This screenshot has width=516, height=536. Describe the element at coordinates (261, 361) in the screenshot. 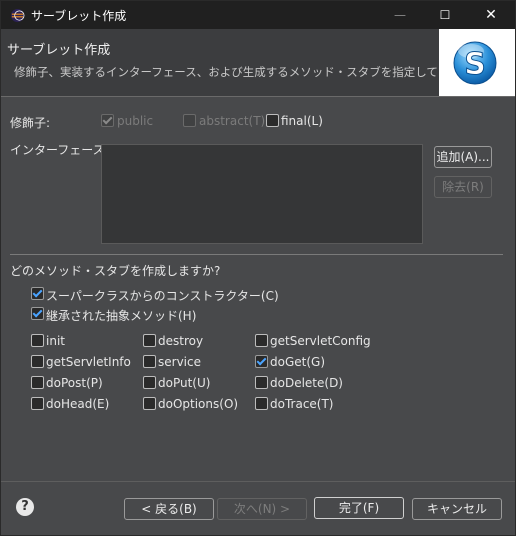

I see `doget-checkbox` at that location.